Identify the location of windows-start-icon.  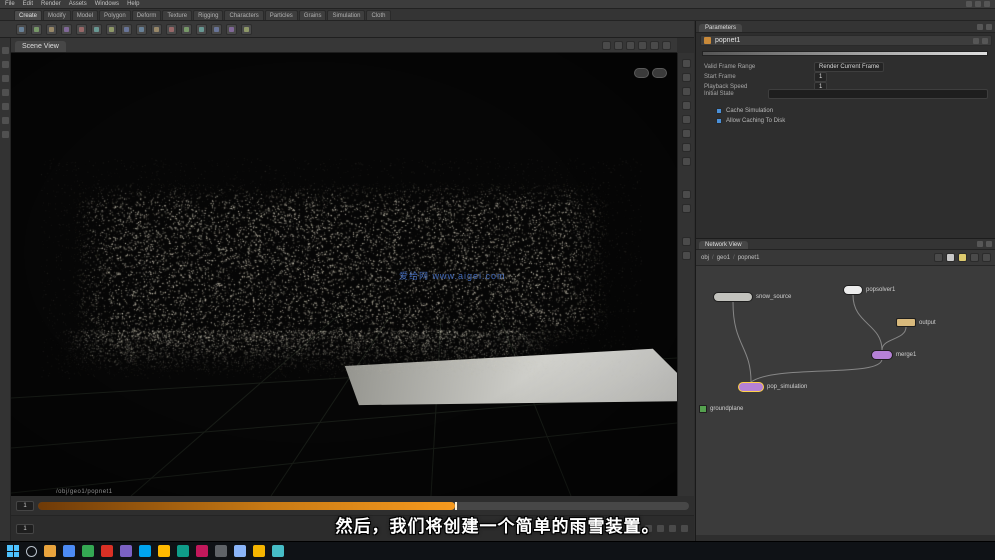
(13, 551).